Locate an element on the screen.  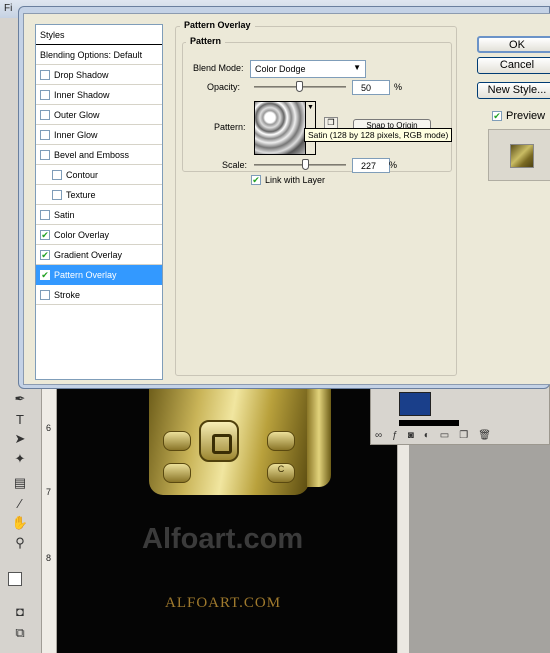
group-icon: ▭ is located at coordinates (449, 435).